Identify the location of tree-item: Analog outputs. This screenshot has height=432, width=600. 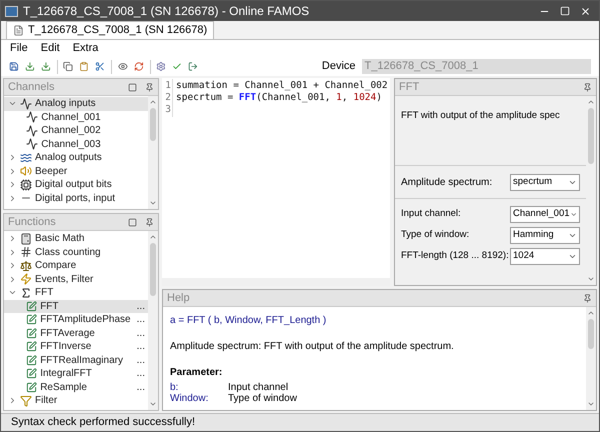
(76, 157).